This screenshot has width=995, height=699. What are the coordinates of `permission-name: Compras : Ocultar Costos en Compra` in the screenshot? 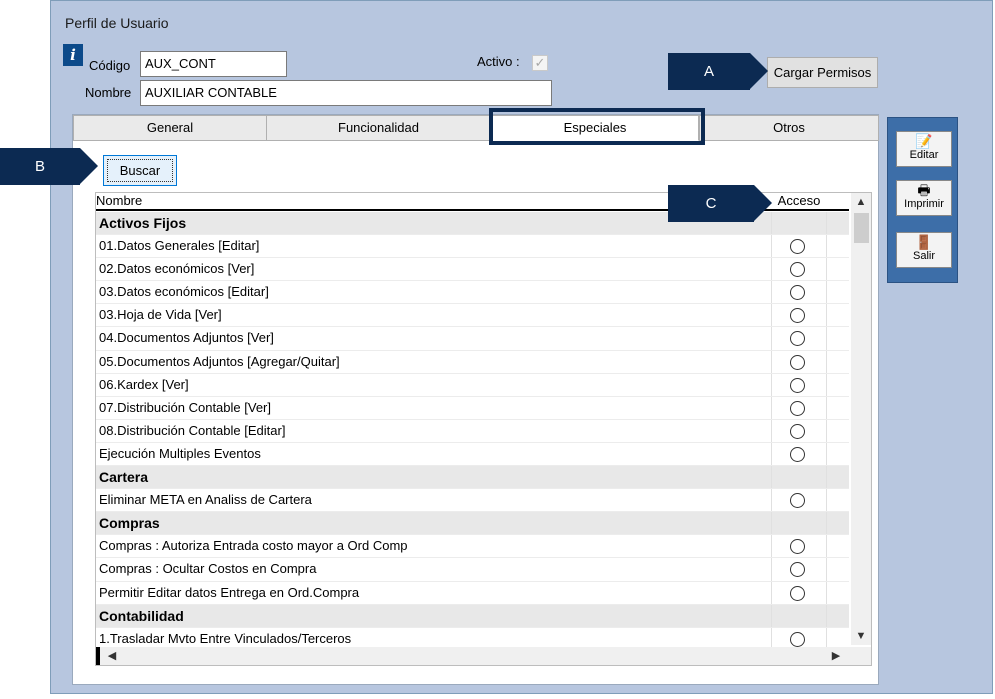 It's located at (208, 569).